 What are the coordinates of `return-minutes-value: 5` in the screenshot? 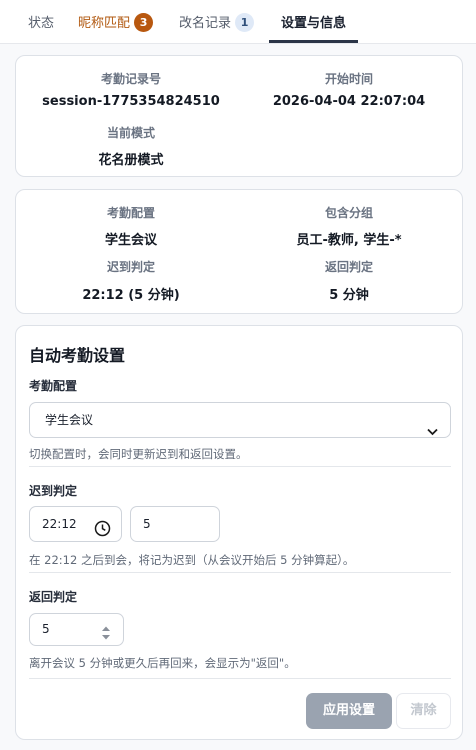 It's located at (46, 629).